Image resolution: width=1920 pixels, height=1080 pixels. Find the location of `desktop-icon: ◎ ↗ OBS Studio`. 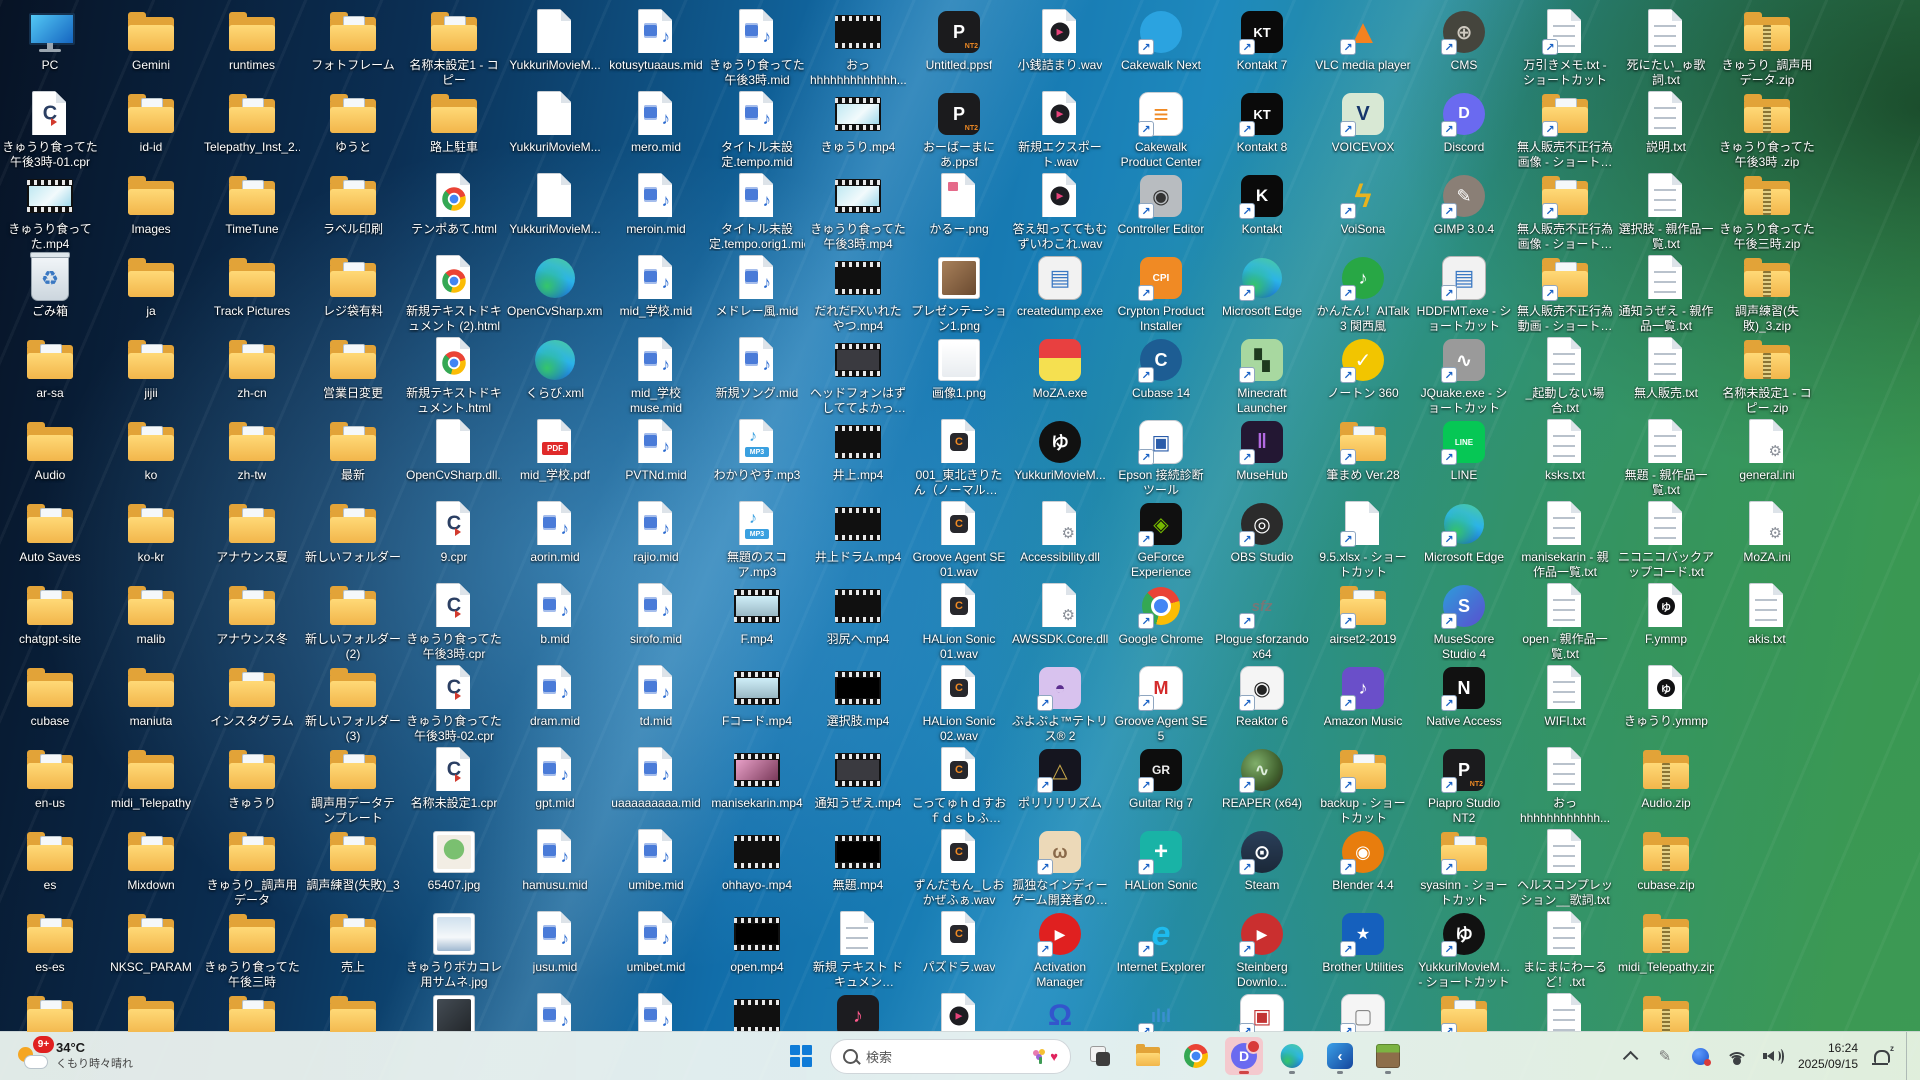

desktop-icon: ◎ ↗ OBS Studio is located at coordinates (1262, 532).